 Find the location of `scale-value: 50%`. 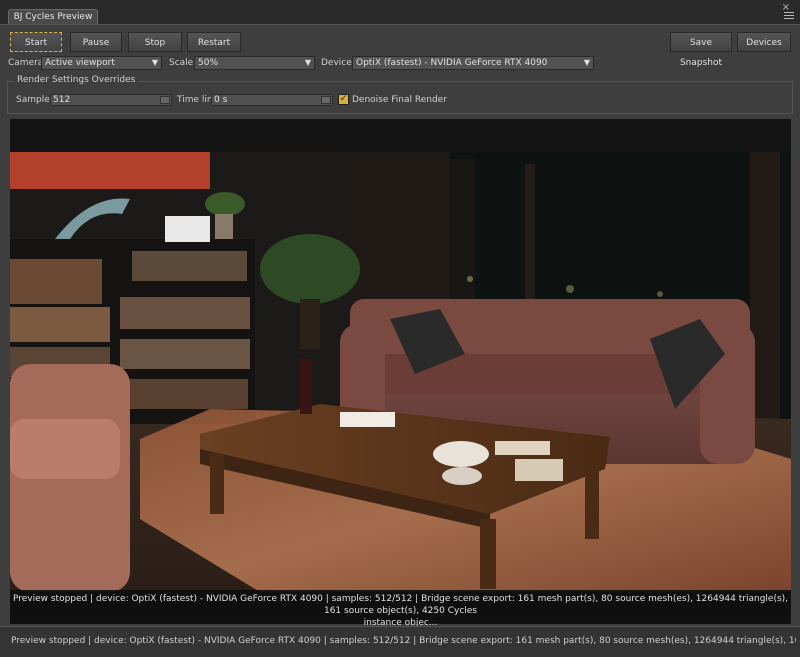

scale-value: 50% is located at coordinates (208, 63).